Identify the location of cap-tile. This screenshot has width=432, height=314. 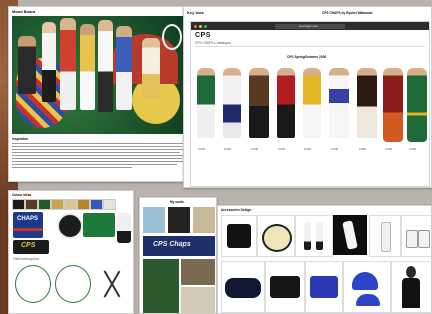
(367, 287).